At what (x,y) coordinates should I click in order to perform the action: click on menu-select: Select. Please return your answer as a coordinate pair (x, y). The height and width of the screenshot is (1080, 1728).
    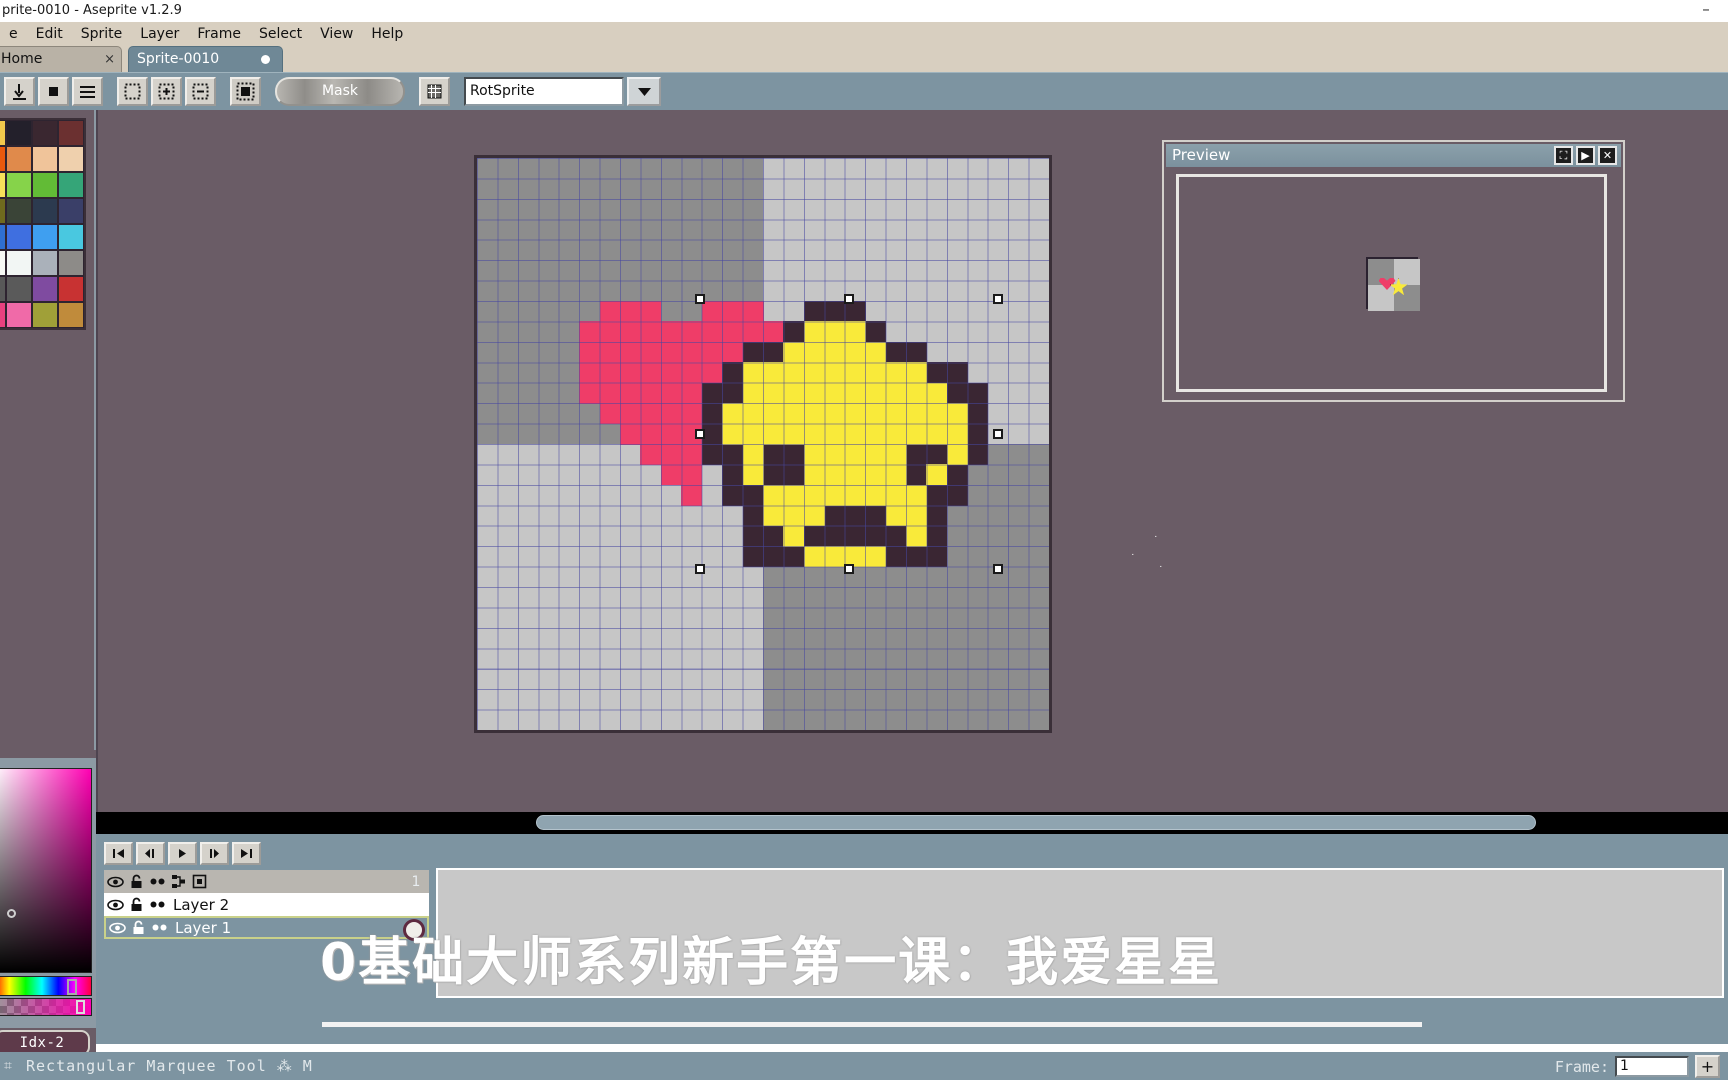
    Looking at the image, I should click on (280, 34).